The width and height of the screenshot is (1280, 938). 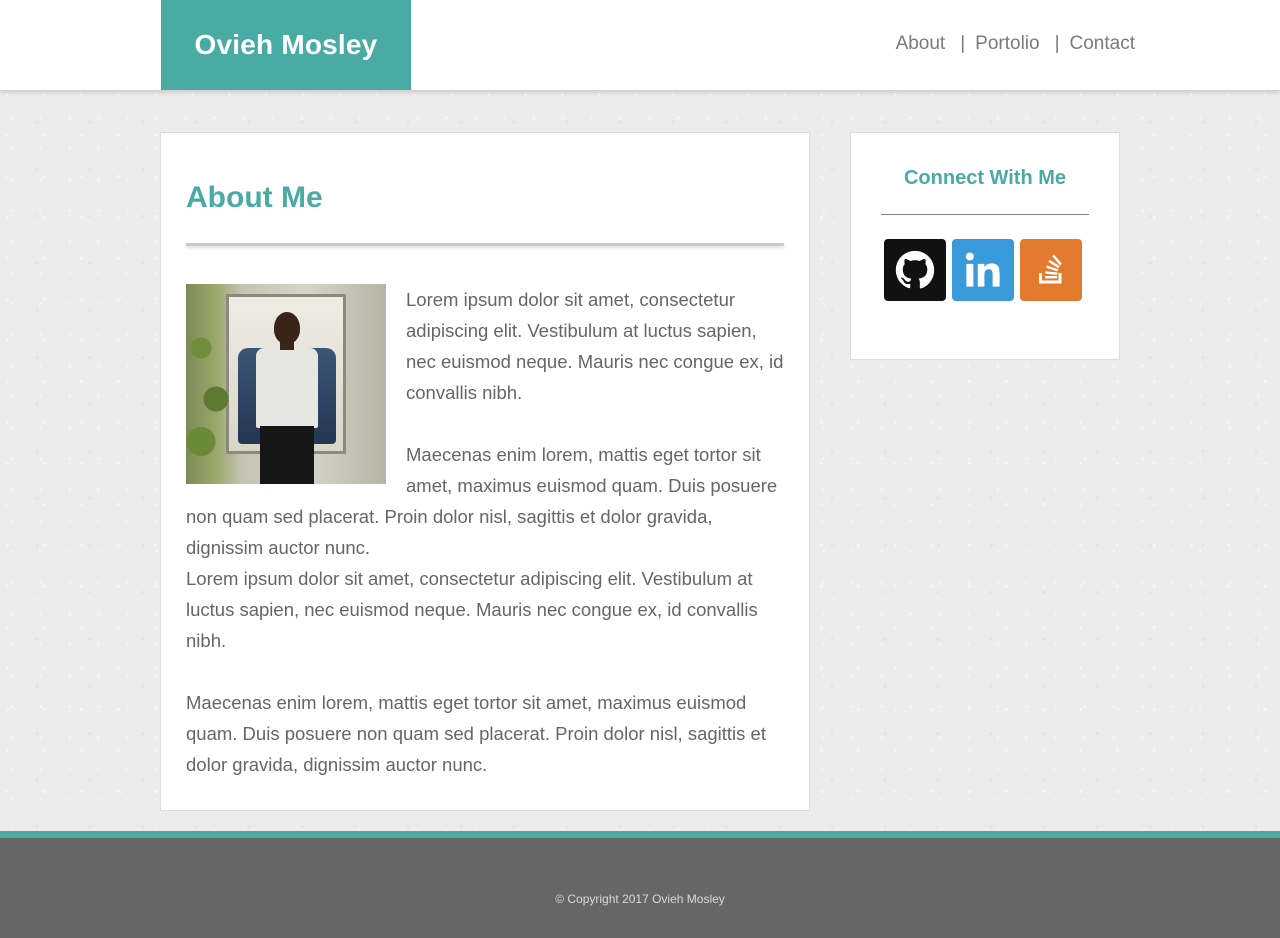 I want to click on connect-title: Connect With Me, so click(x=985, y=178).